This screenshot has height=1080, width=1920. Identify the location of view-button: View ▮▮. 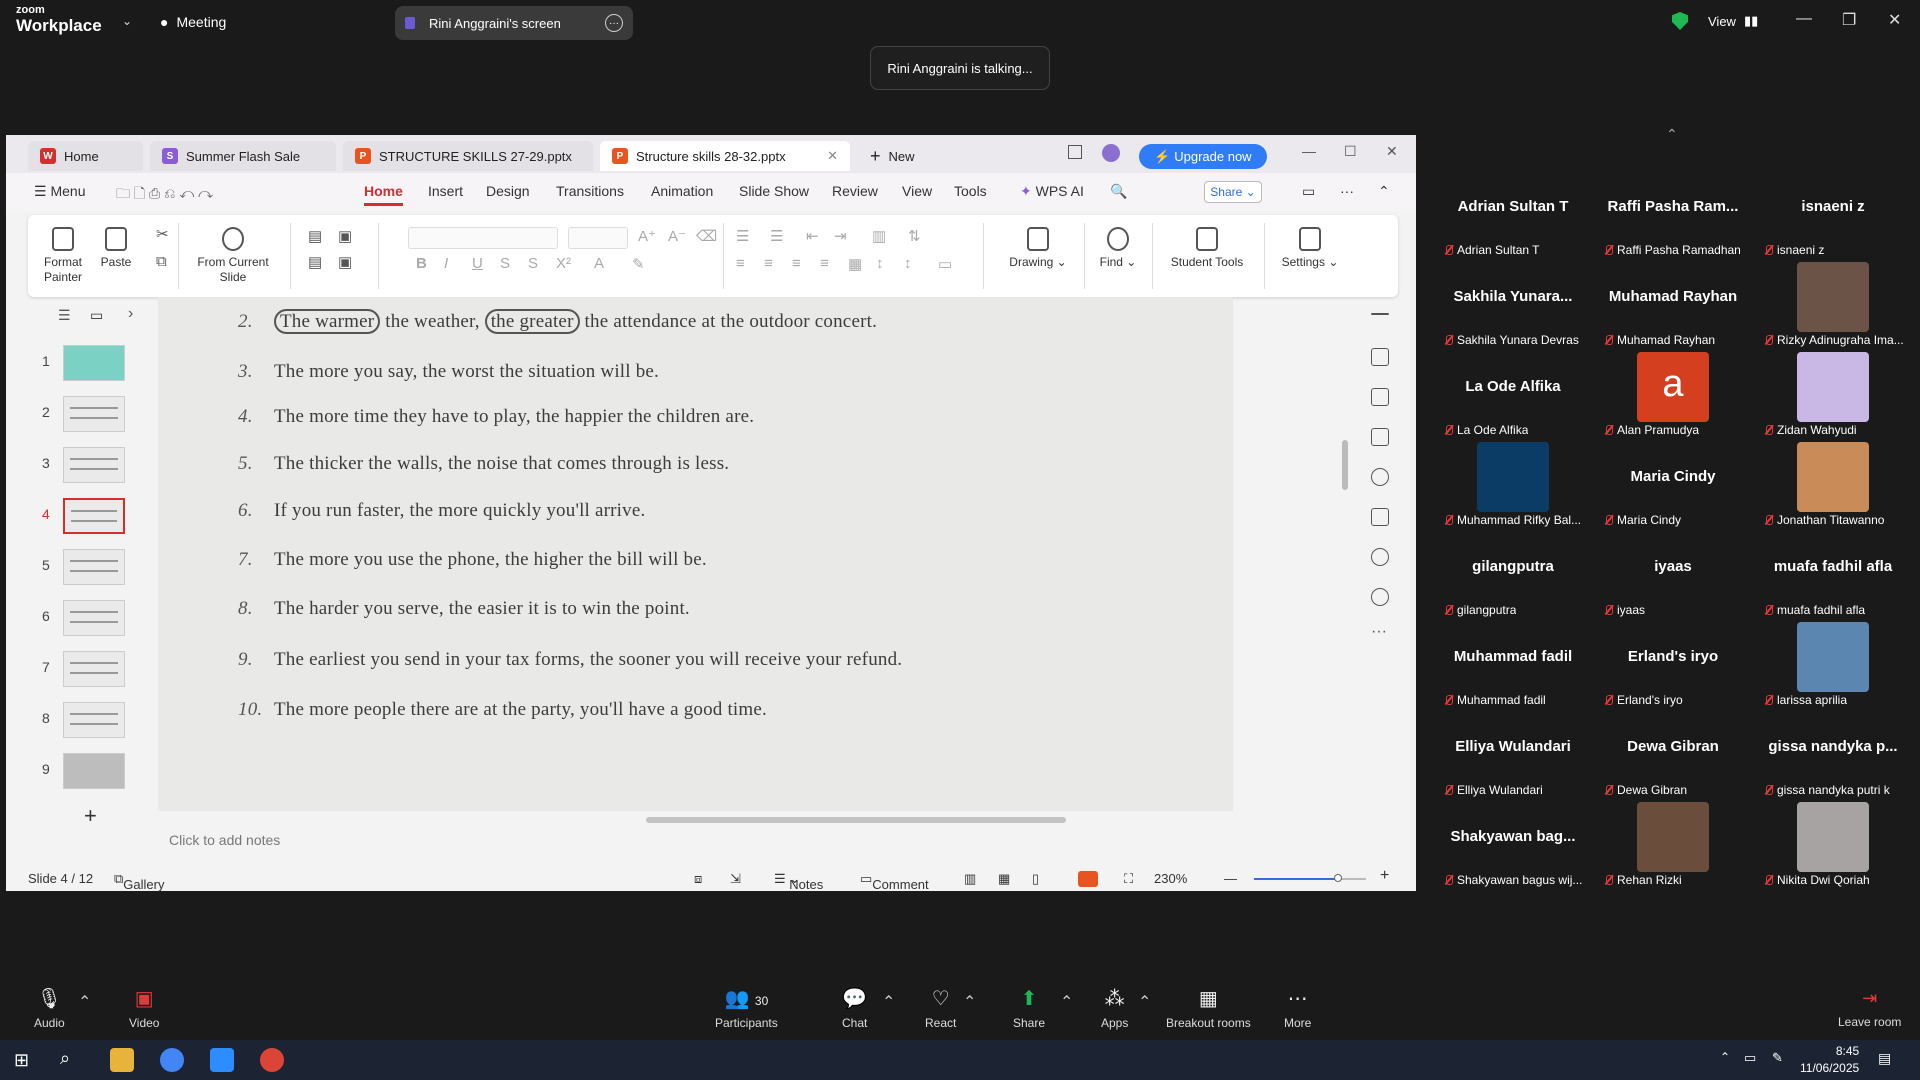
(1733, 21).